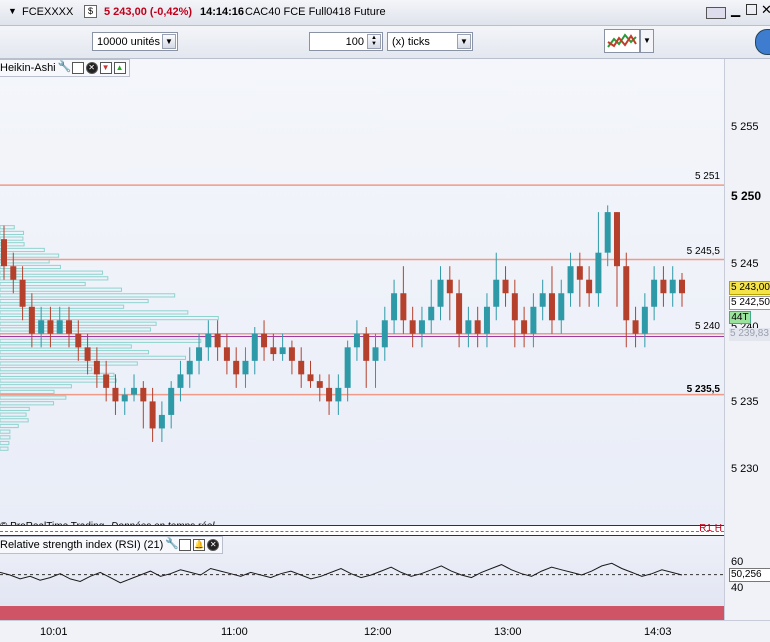 This screenshot has width=770, height=642. What do you see at coordinates (12, 11) in the screenshot?
I see `dropdown-arrow-icon: ▼` at bounding box center [12, 11].